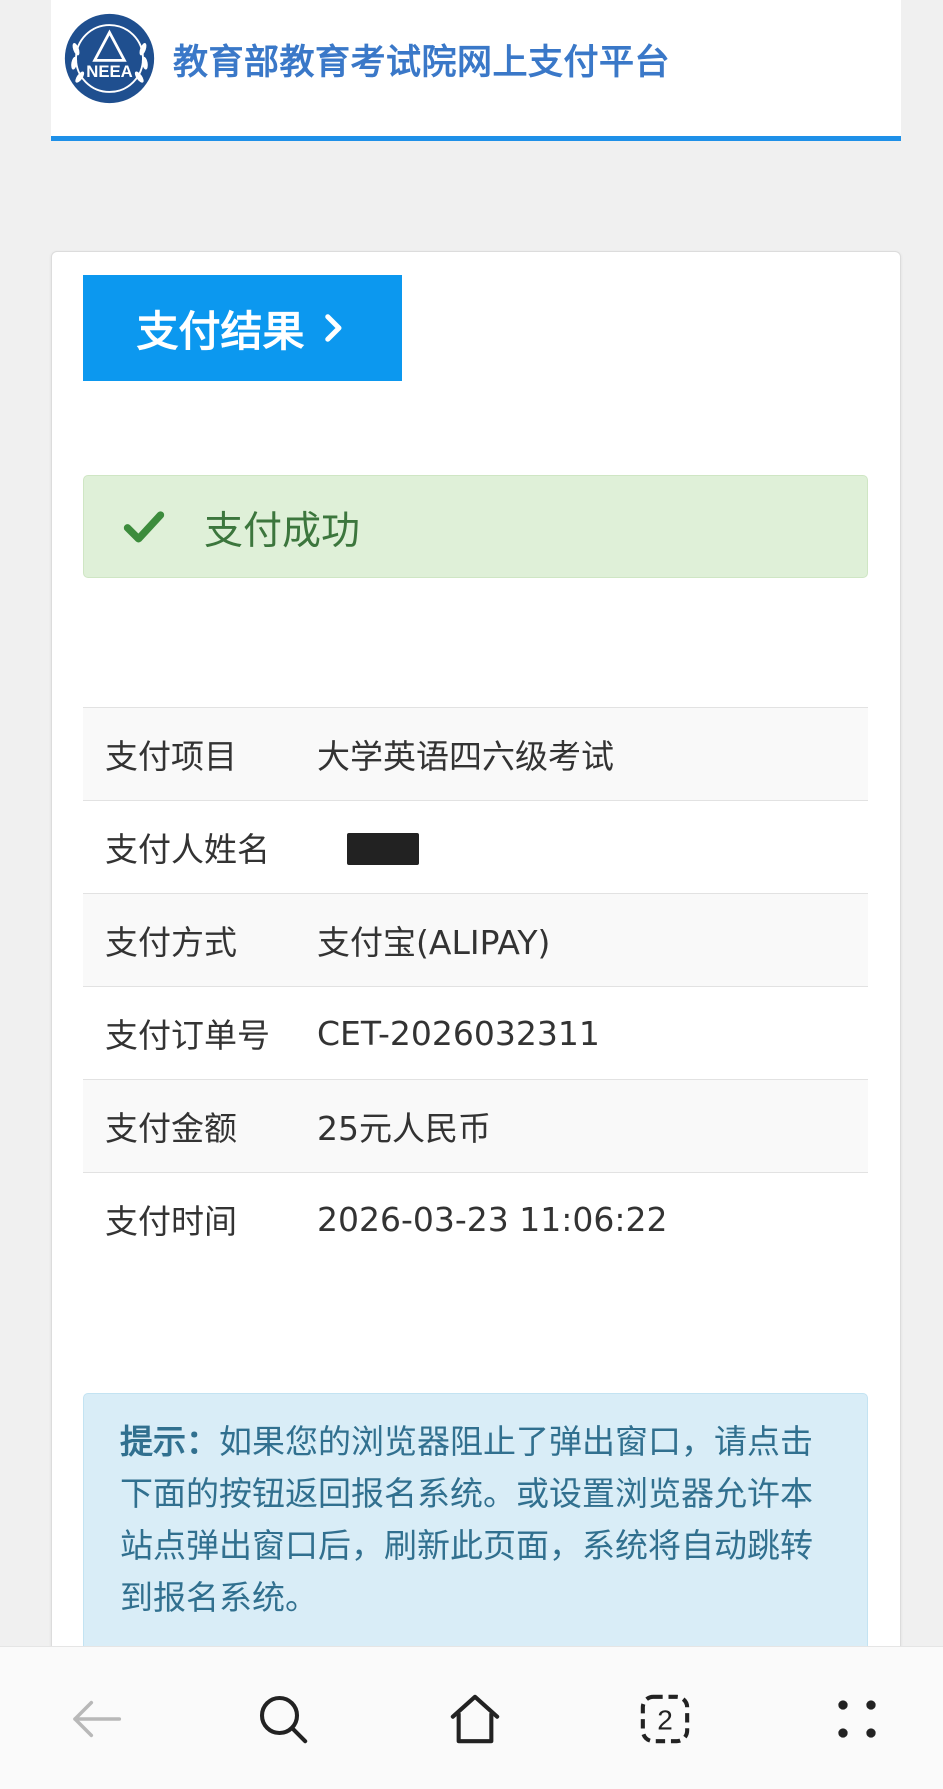 The image size is (943, 1789). I want to click on row-value, so click(368, 847).